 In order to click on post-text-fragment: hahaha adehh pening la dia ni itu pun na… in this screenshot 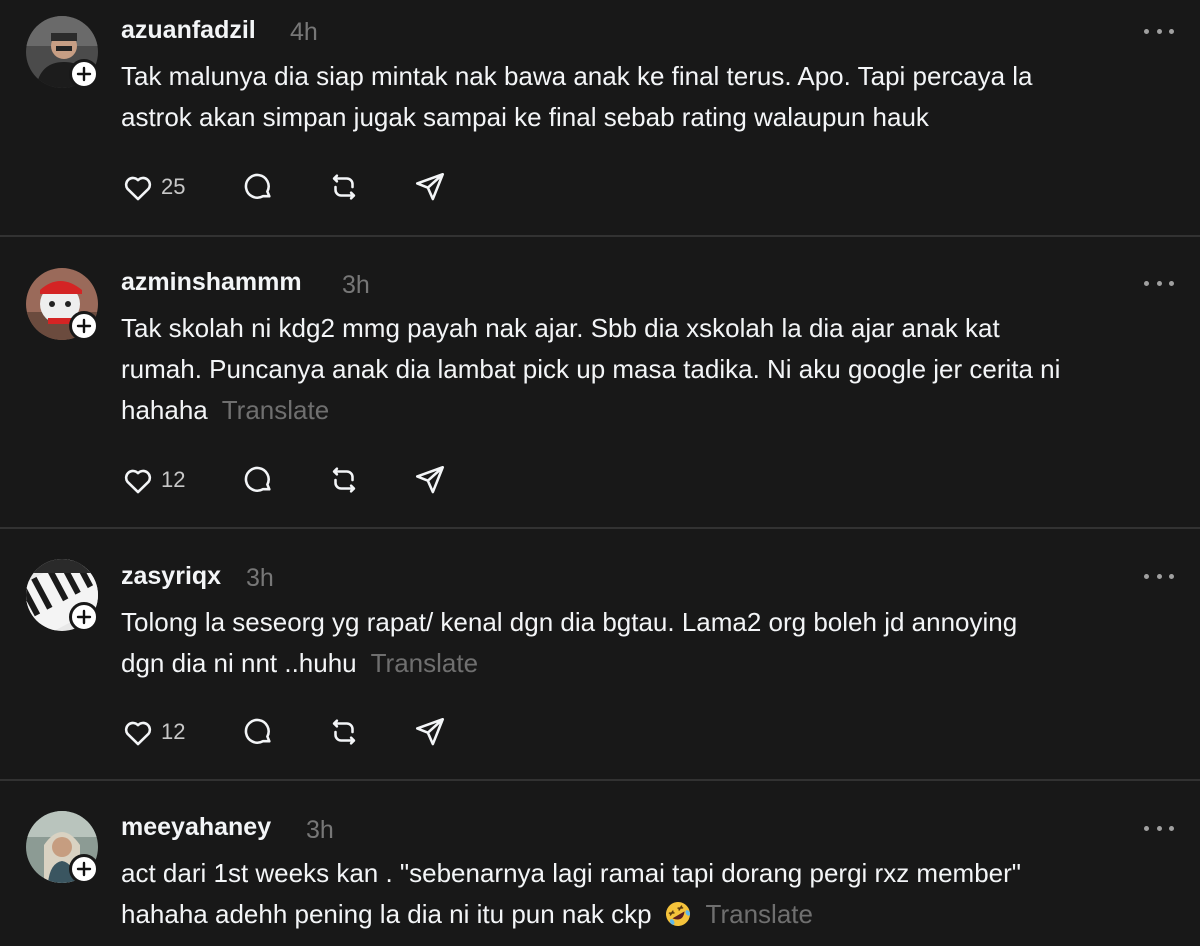, I will do `click(386, 914)`.